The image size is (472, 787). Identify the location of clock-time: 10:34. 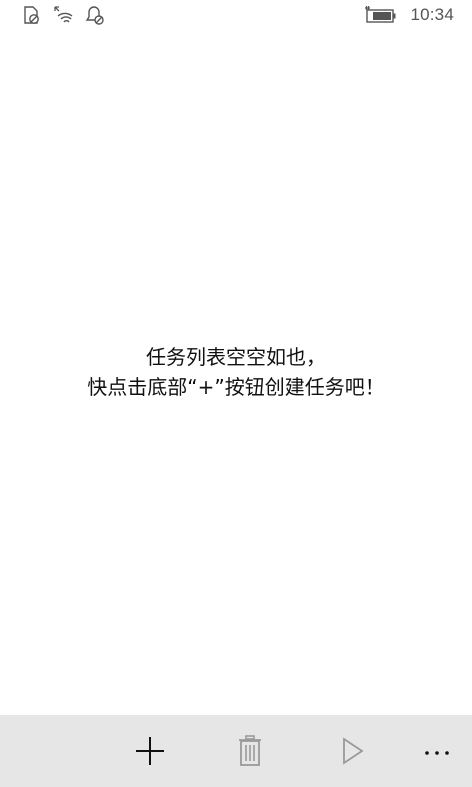
(432, 14).